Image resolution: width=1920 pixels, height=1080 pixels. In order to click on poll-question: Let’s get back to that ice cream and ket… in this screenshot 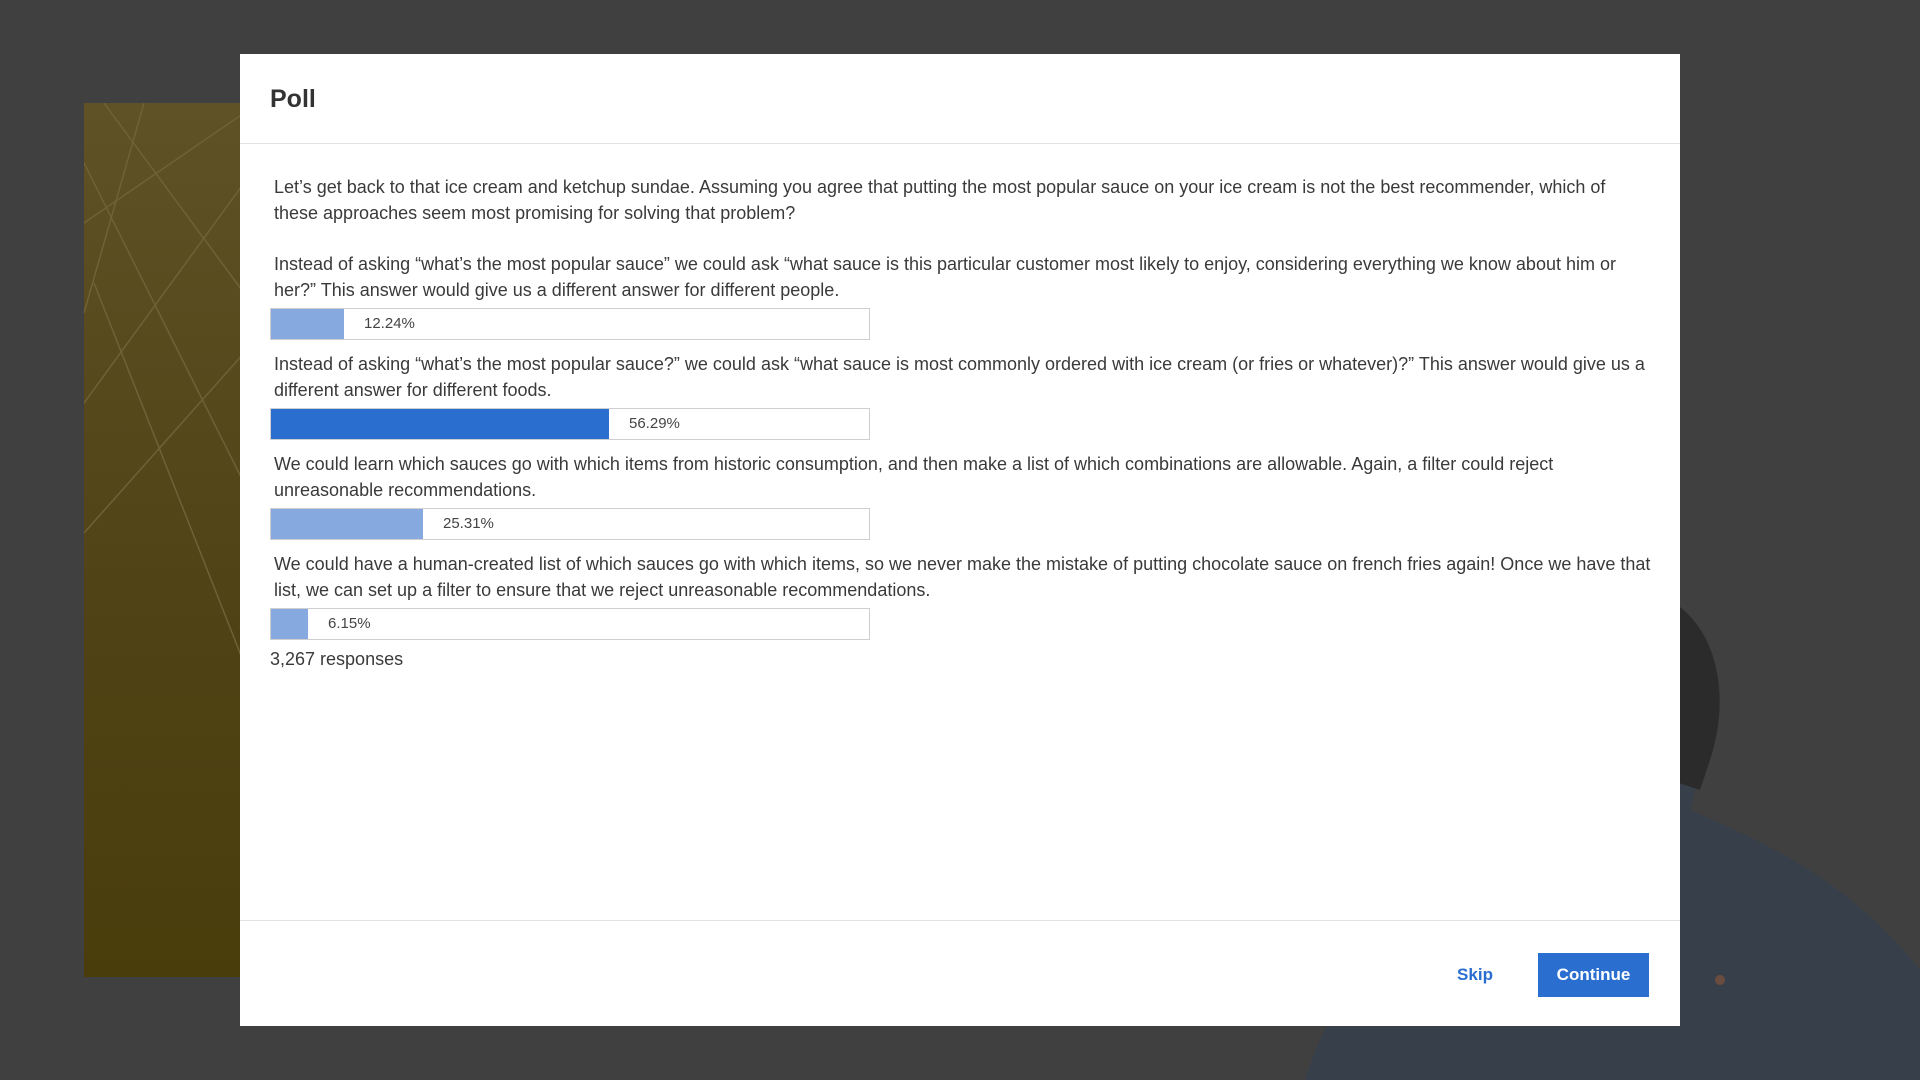, I will do `click(940, 200)`.